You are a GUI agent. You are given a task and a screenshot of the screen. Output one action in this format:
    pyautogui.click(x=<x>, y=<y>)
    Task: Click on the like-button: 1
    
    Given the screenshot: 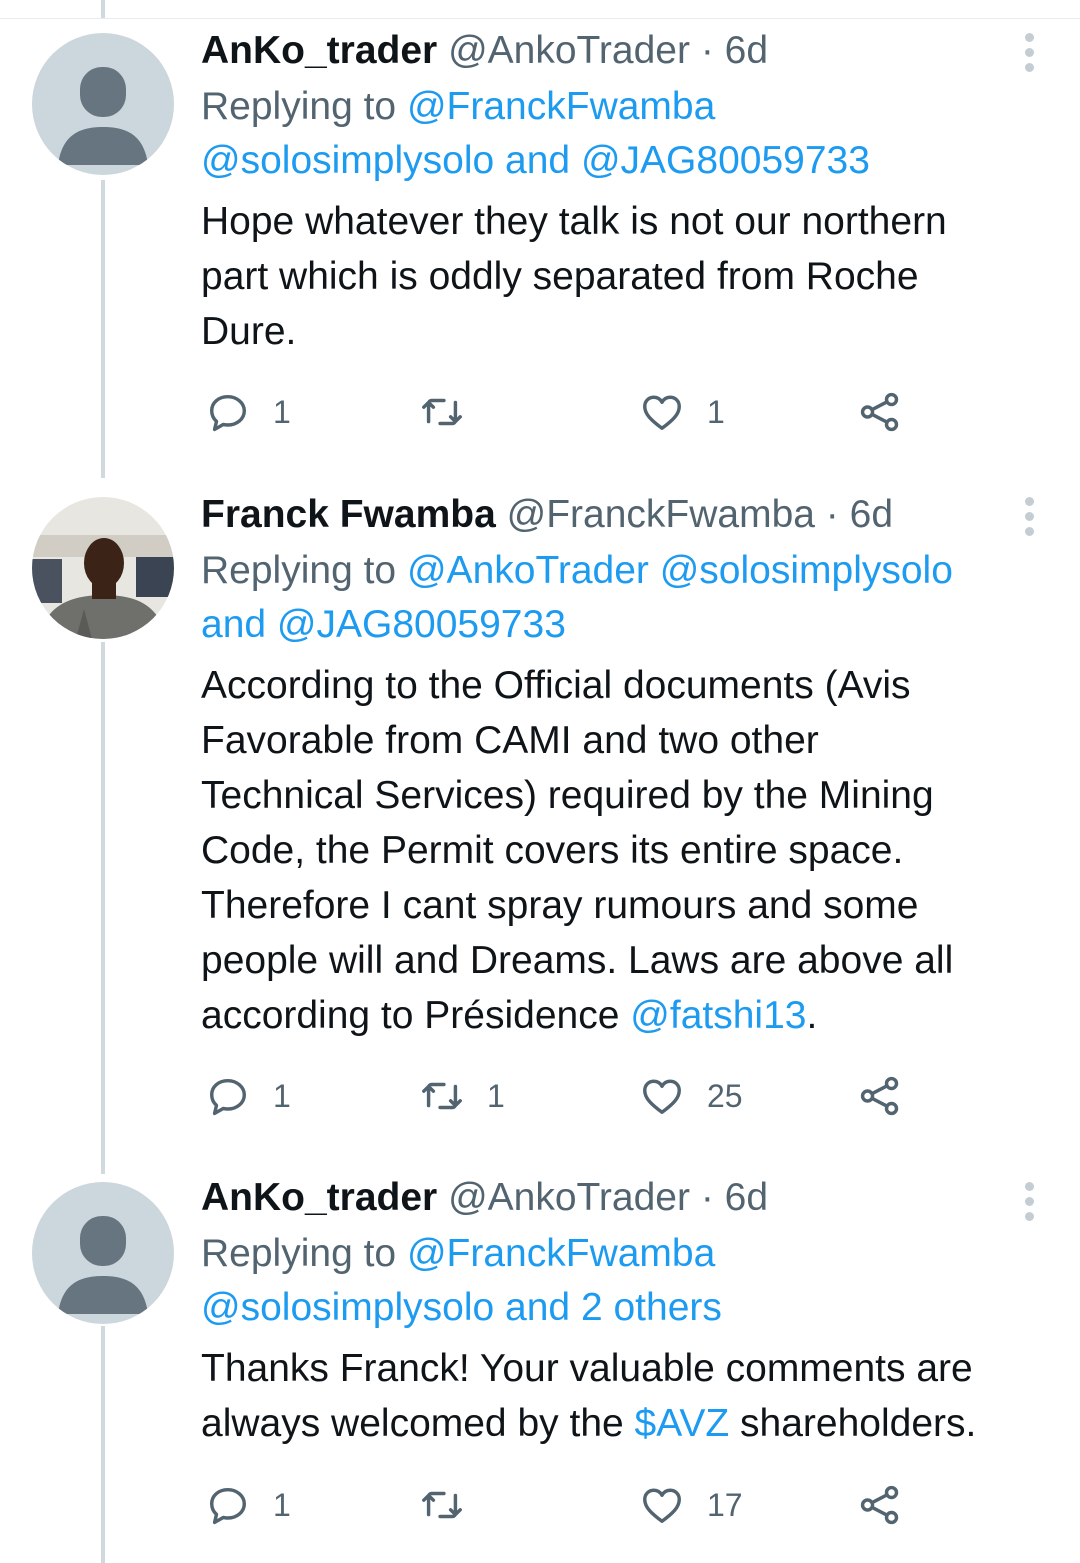 What is the action you would take?
    pyautogui.click(x=682, y=412)
    